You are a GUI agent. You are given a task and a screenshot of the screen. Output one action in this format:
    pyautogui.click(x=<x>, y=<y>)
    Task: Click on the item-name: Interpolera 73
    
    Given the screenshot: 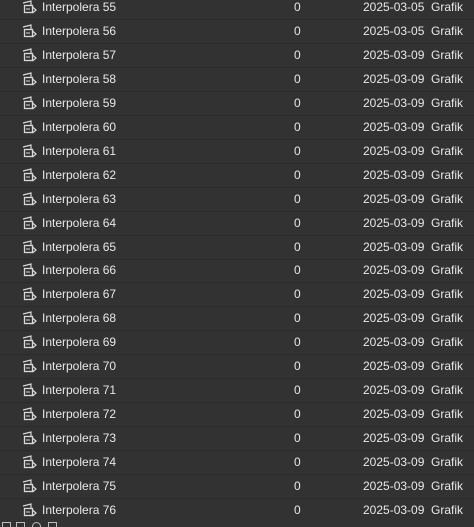 What is the action you would take?
    pyautogui.click(x=79, y=438)
    